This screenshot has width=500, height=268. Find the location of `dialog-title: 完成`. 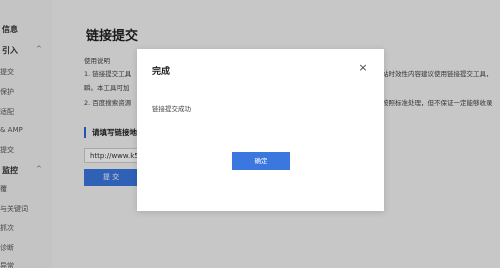

dialog-title: 完成 is located at coordinates (161, 72).